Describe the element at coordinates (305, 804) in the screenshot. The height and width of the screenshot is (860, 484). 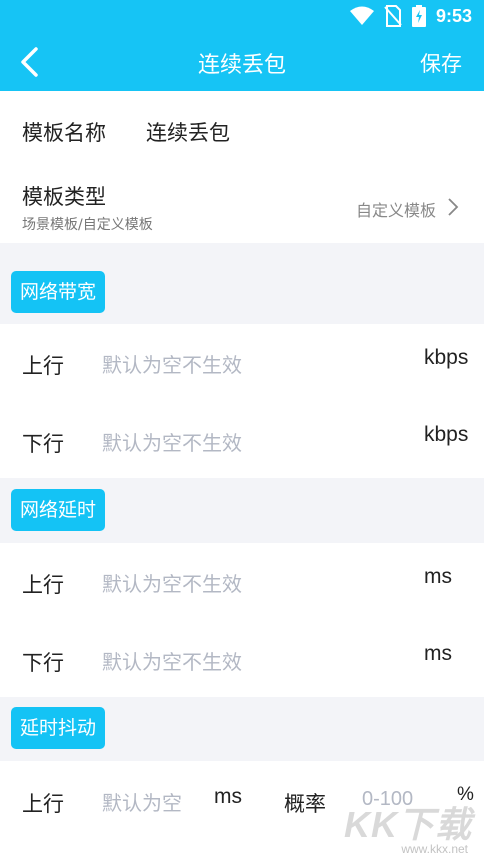
I see `jitter-probability-label: 概率` at that location.